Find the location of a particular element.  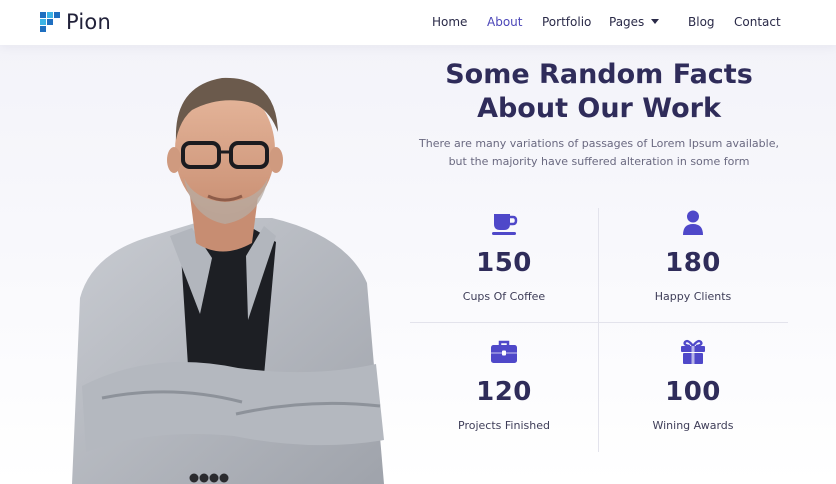

caret-down-icon is located at coordinates (655, 21).